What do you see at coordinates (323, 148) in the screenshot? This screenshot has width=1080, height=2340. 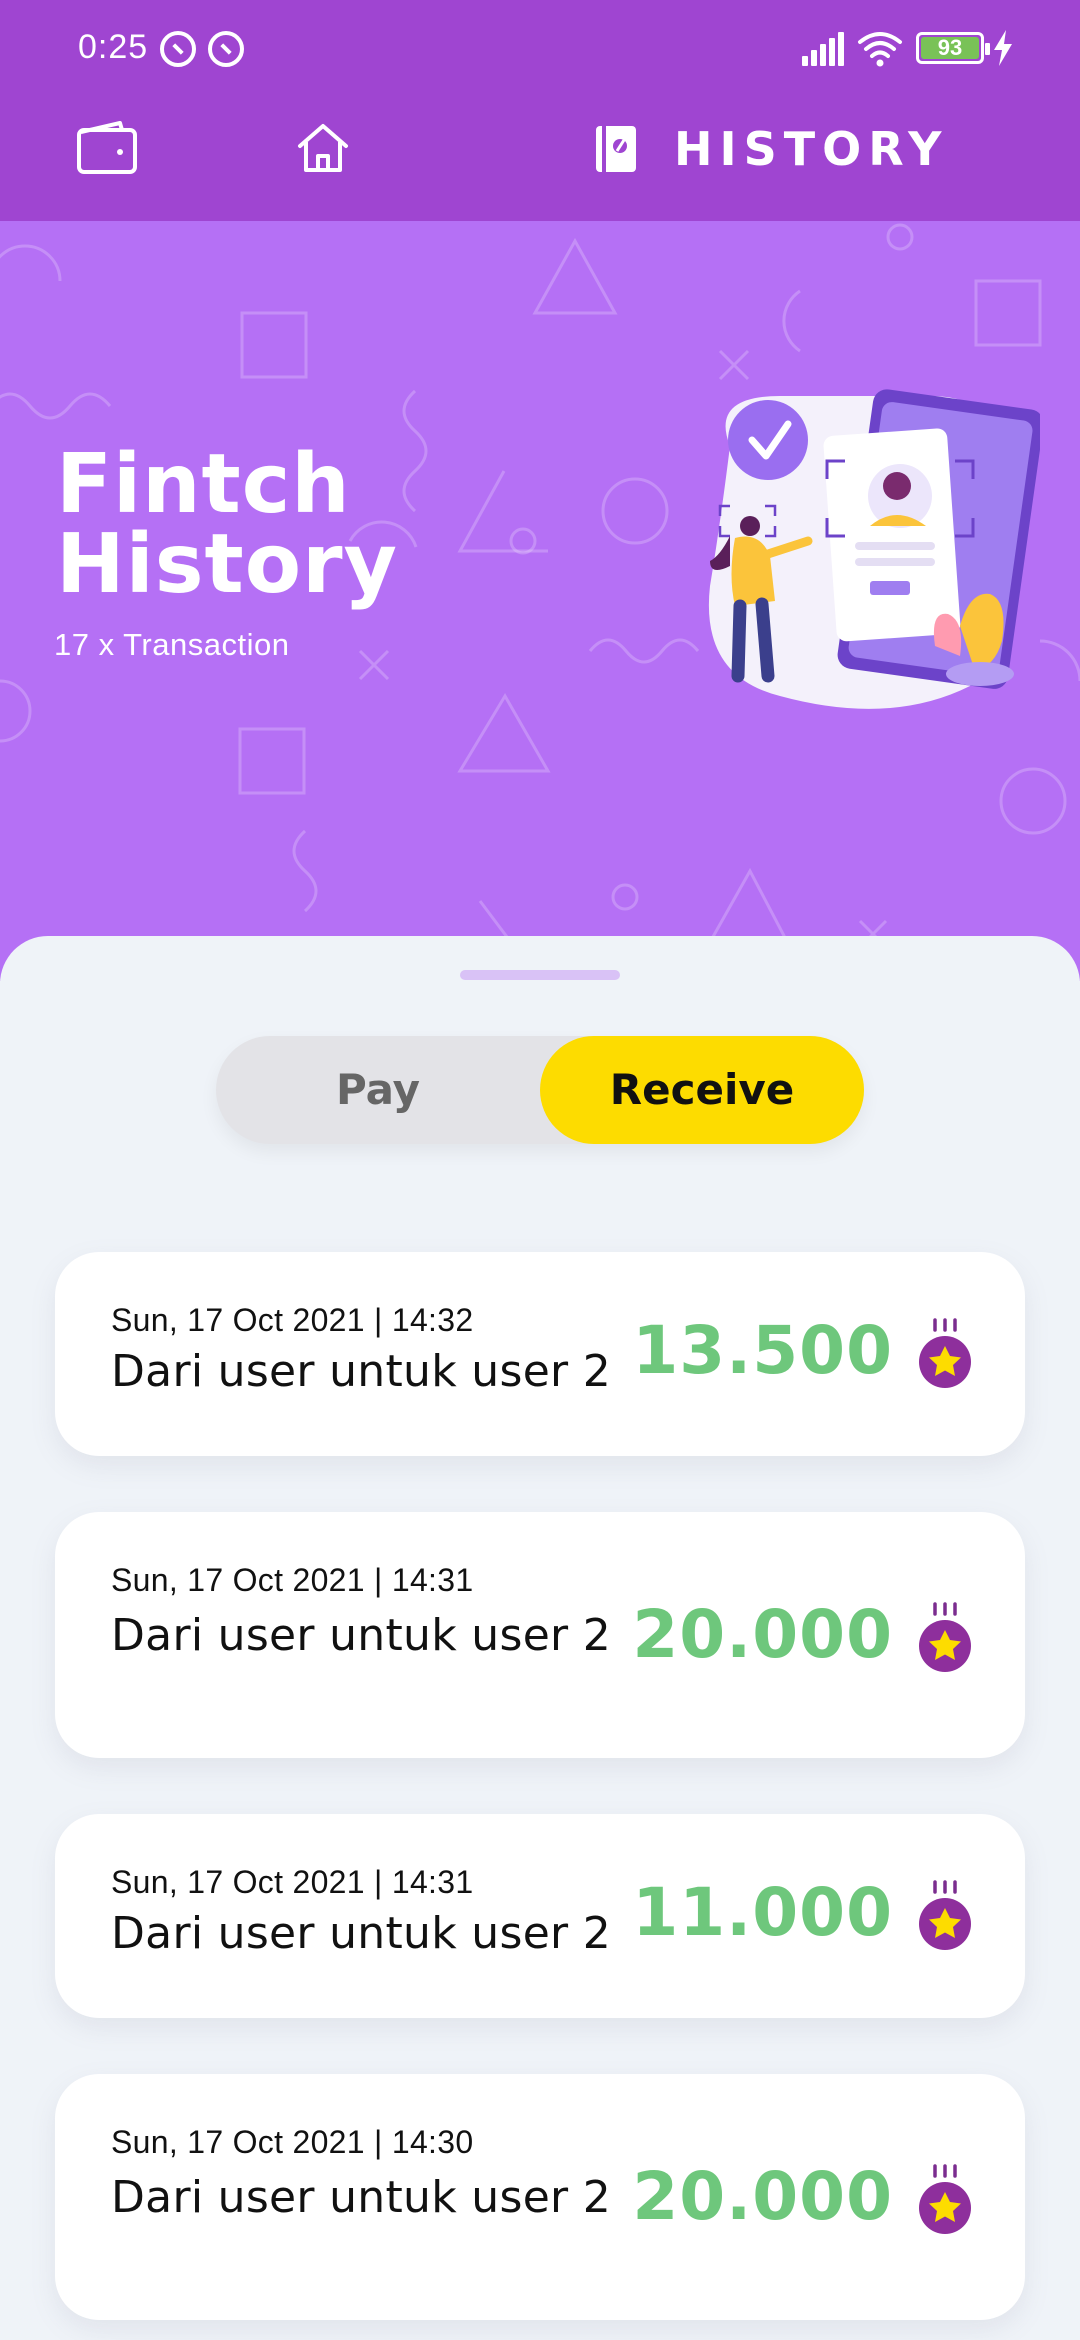 I see `home-icon` at bounding box center [323, 148].